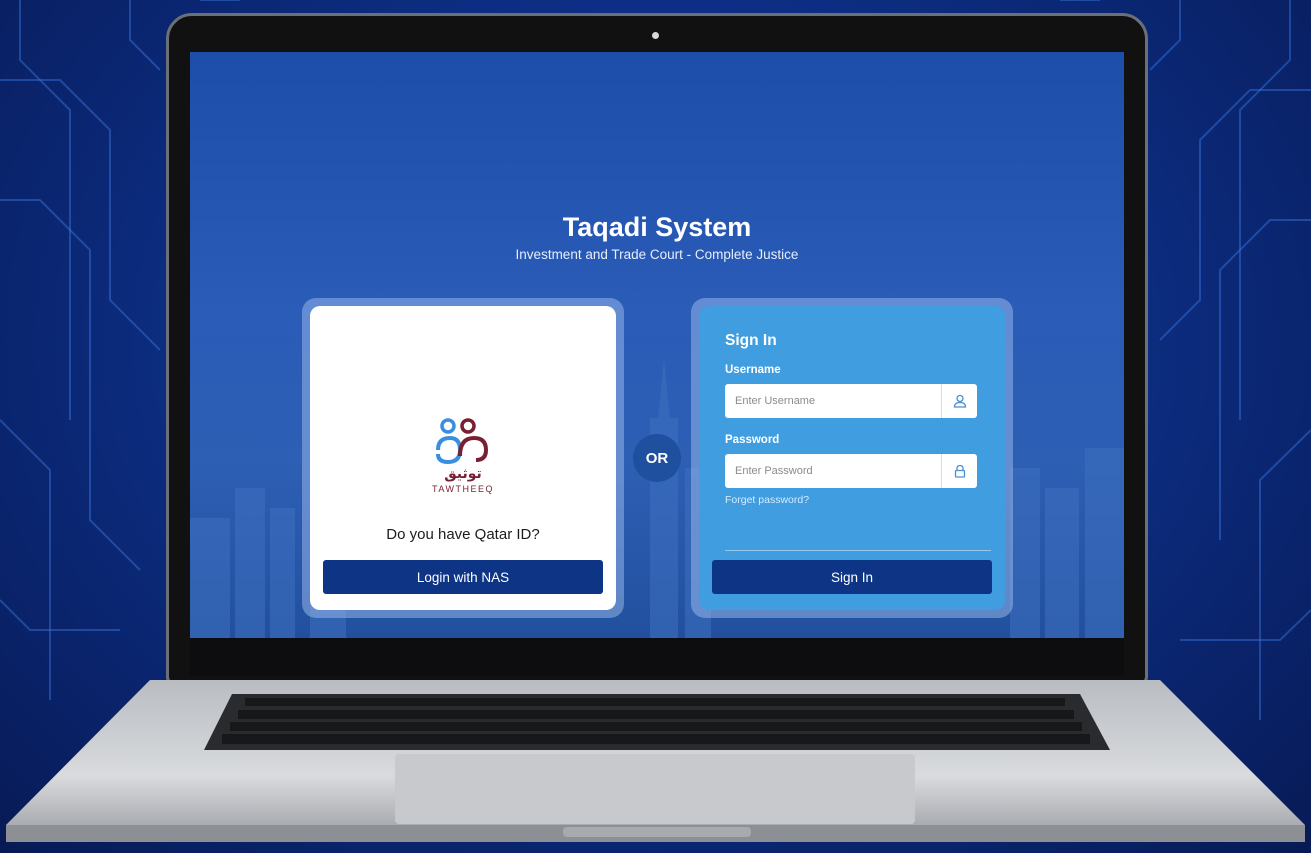  I want to click on password-label: Password, so click(752, 440).